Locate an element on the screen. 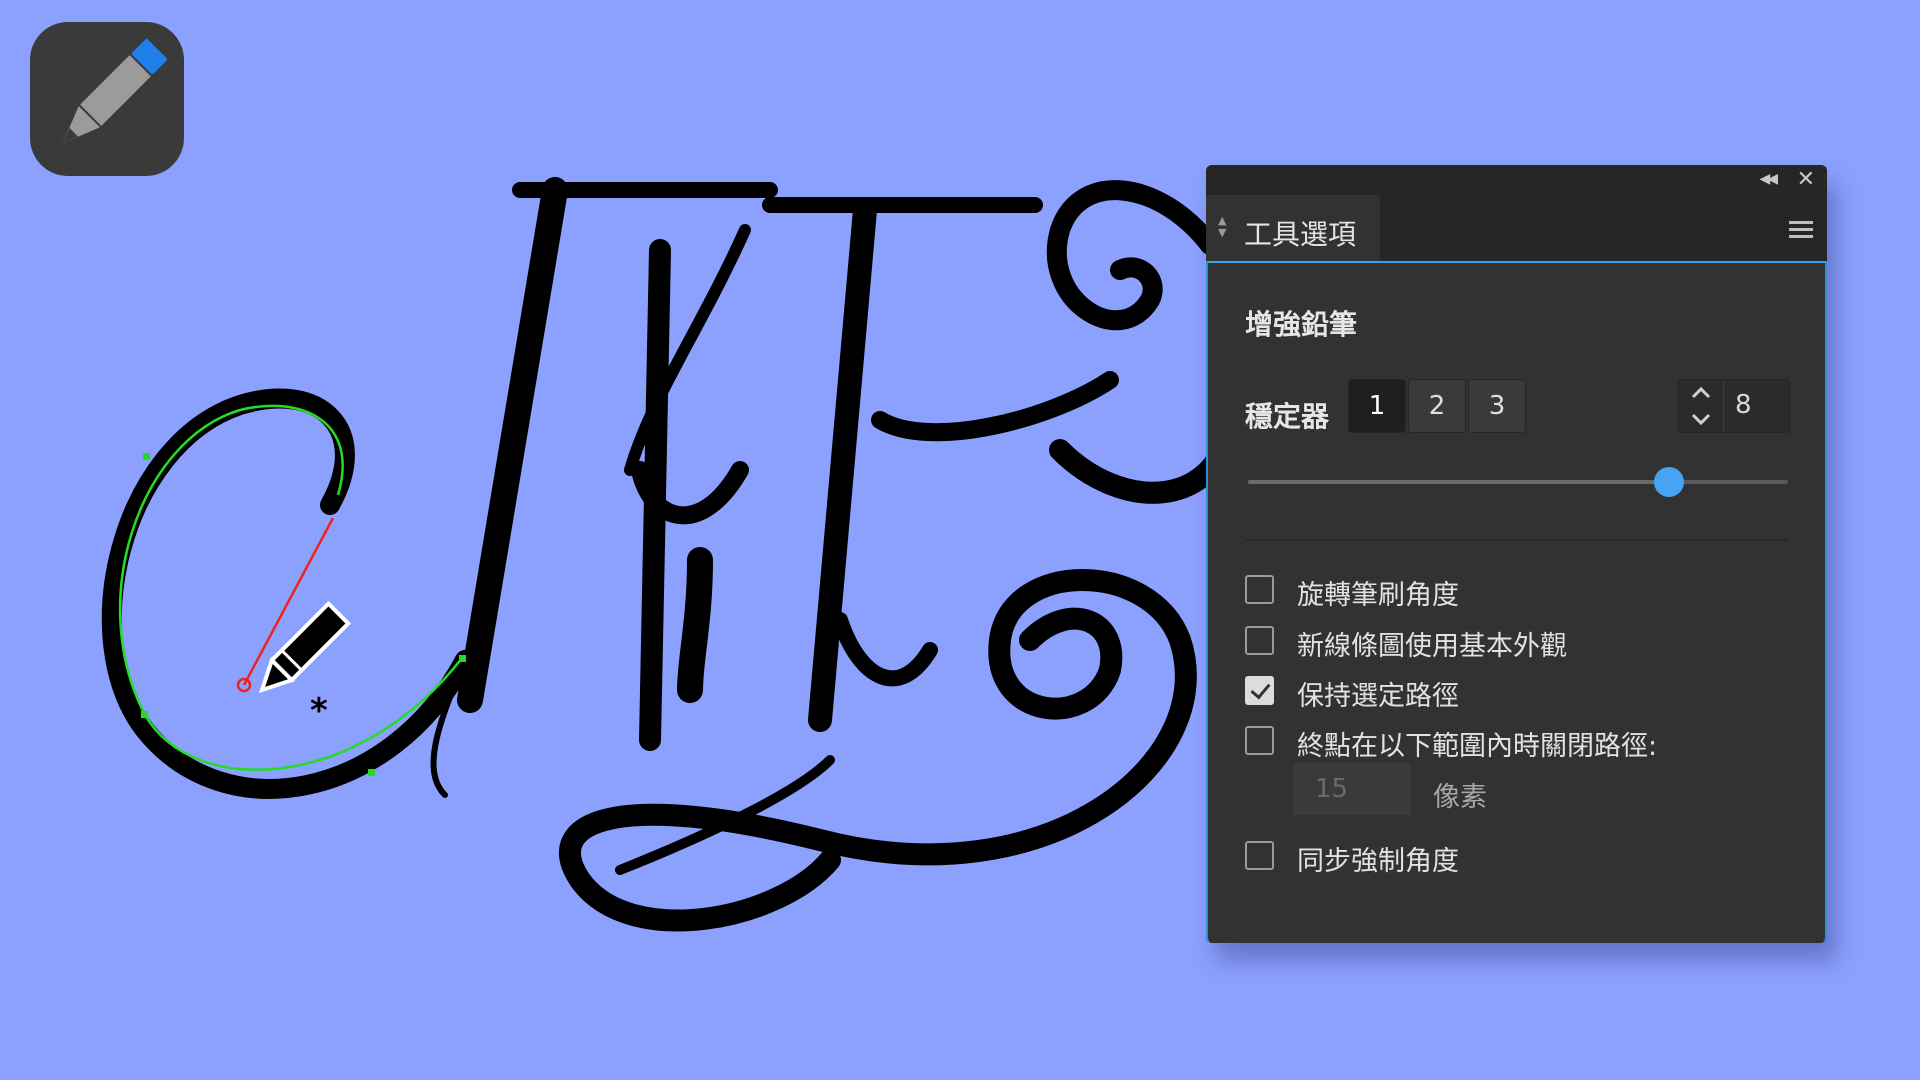 This screenshot has height=1080, width=1920. close-distance-unit: 像素 is located at coordinates (1460, 797).